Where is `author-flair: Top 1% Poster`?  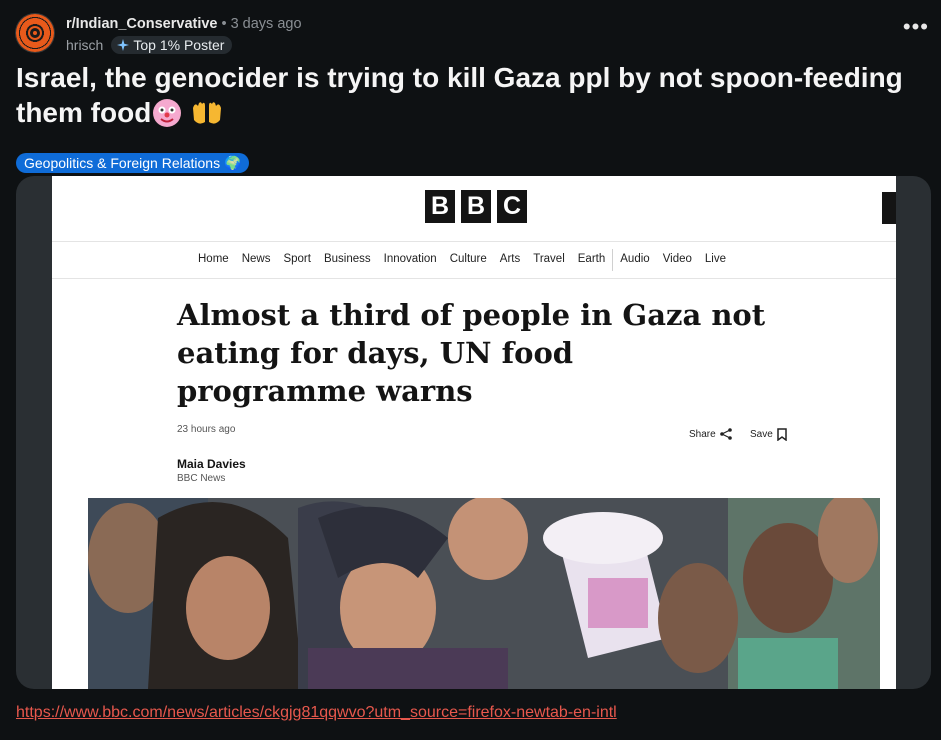 author-flair: Top 1% Poster is located at coordinates (172, 45).